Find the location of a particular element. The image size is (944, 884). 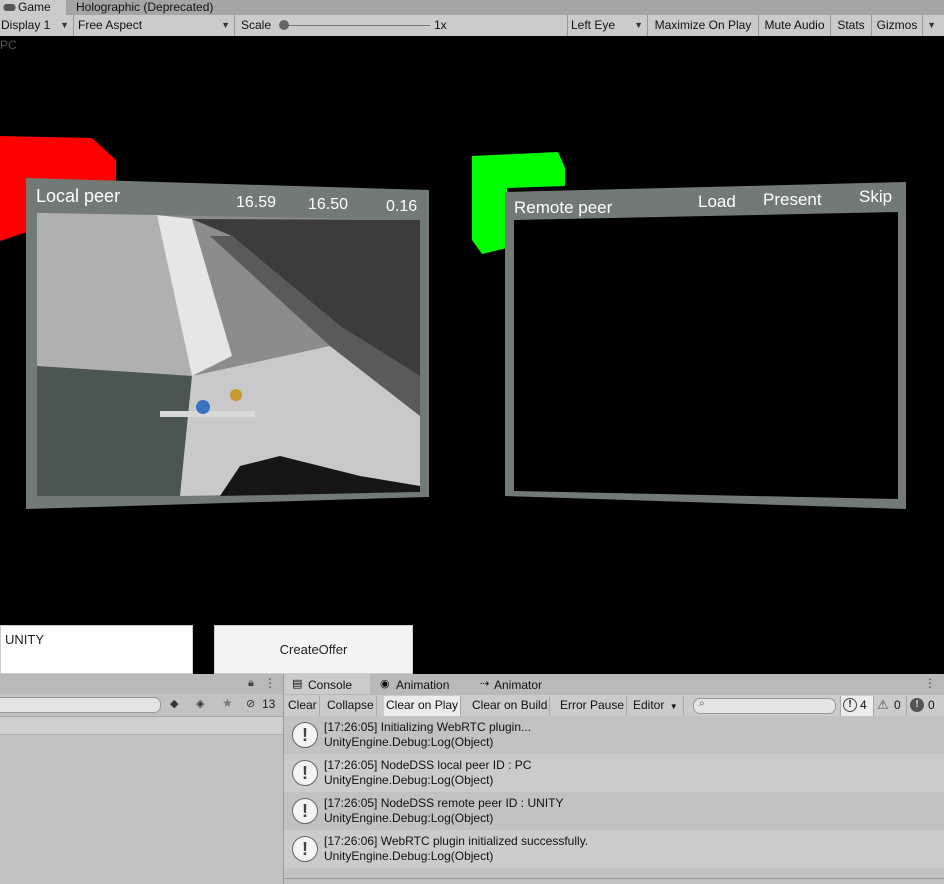

eye-dropdown: Left Eye ▼ is located at coordinates (608, 25).